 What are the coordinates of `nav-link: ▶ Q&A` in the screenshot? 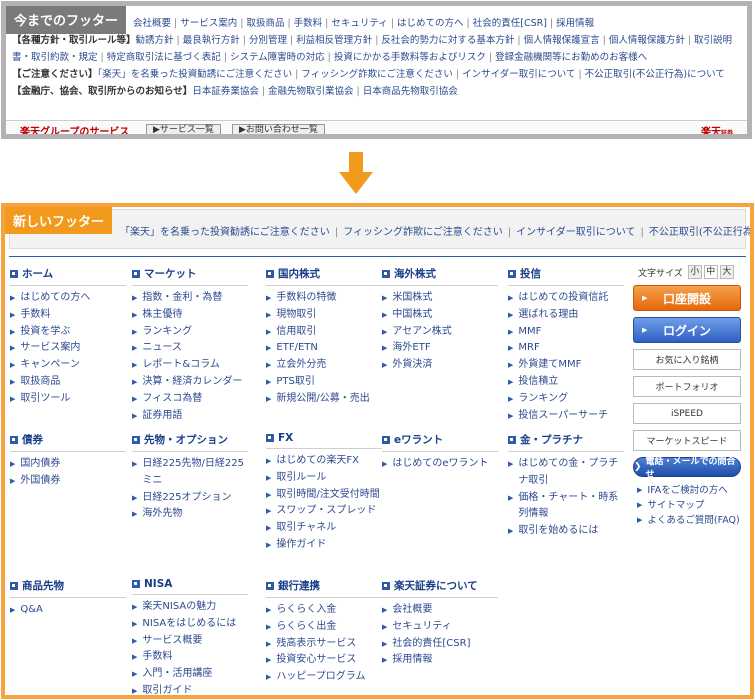 It's located at (70, 610).